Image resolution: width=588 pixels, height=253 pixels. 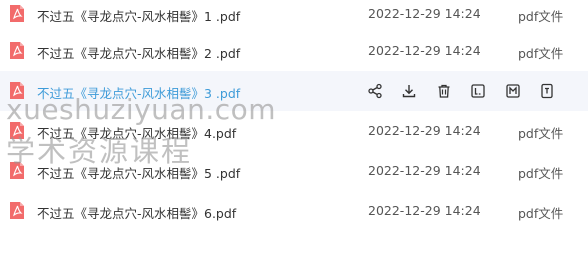 I want to click on file-name: 不过五《寻龙点穴-风水相髻》3 .pdf, so click(x=138, y=92).